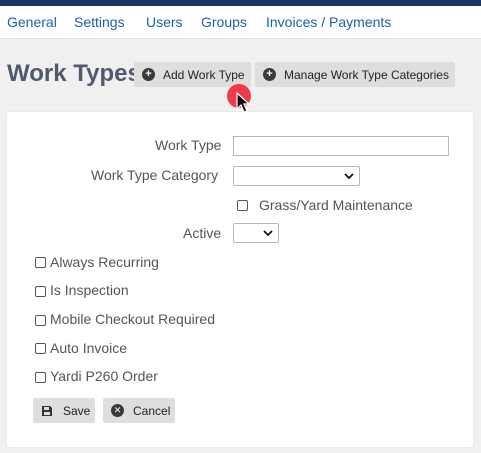  I want to click on always-recurring-label: Always Recurring, so click(104, 262).